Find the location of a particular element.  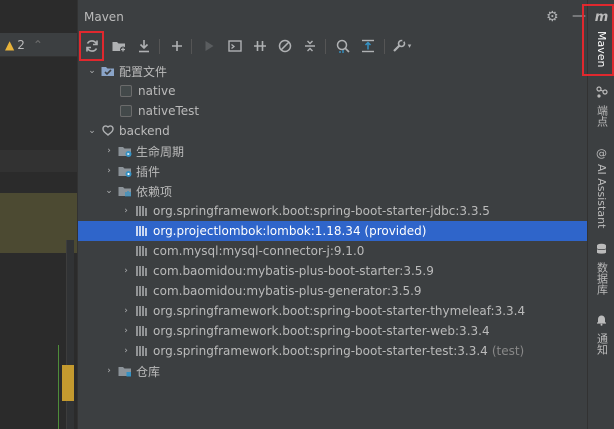

panel-title: Maven is located at coordinates (104, 17).